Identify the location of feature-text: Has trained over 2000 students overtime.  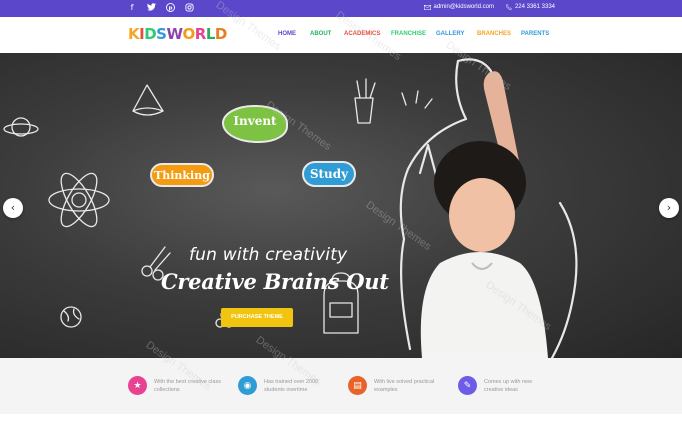
(291, 386).